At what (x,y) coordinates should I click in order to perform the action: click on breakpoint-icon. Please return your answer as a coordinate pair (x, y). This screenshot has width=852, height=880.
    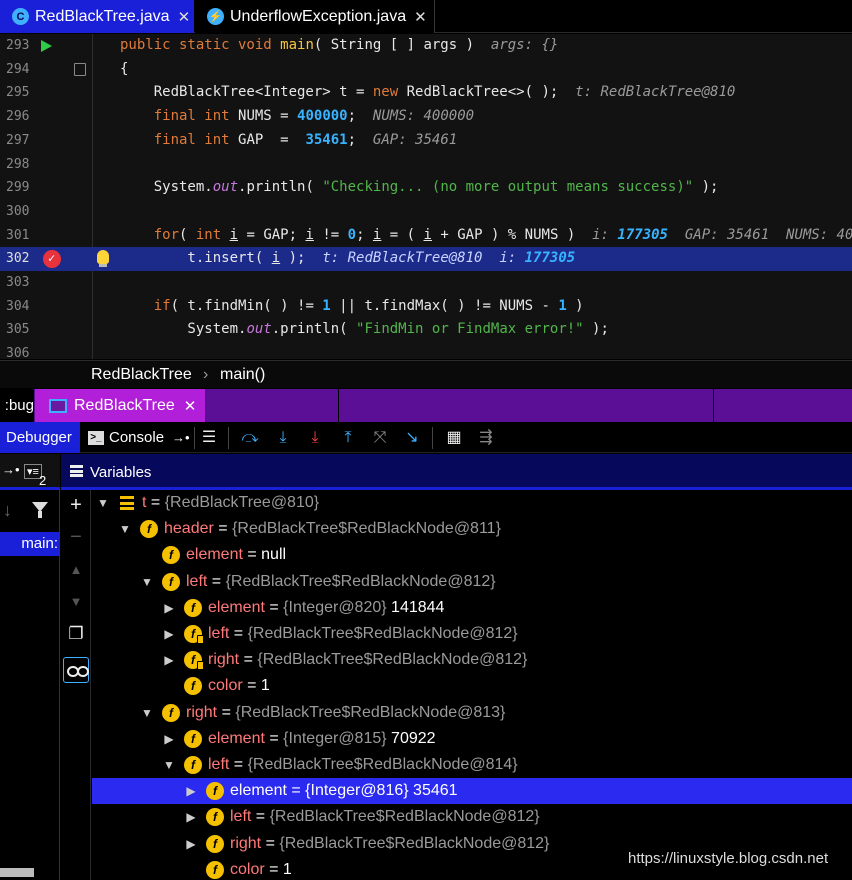
    Looking at the image, I should click on (52, 259).